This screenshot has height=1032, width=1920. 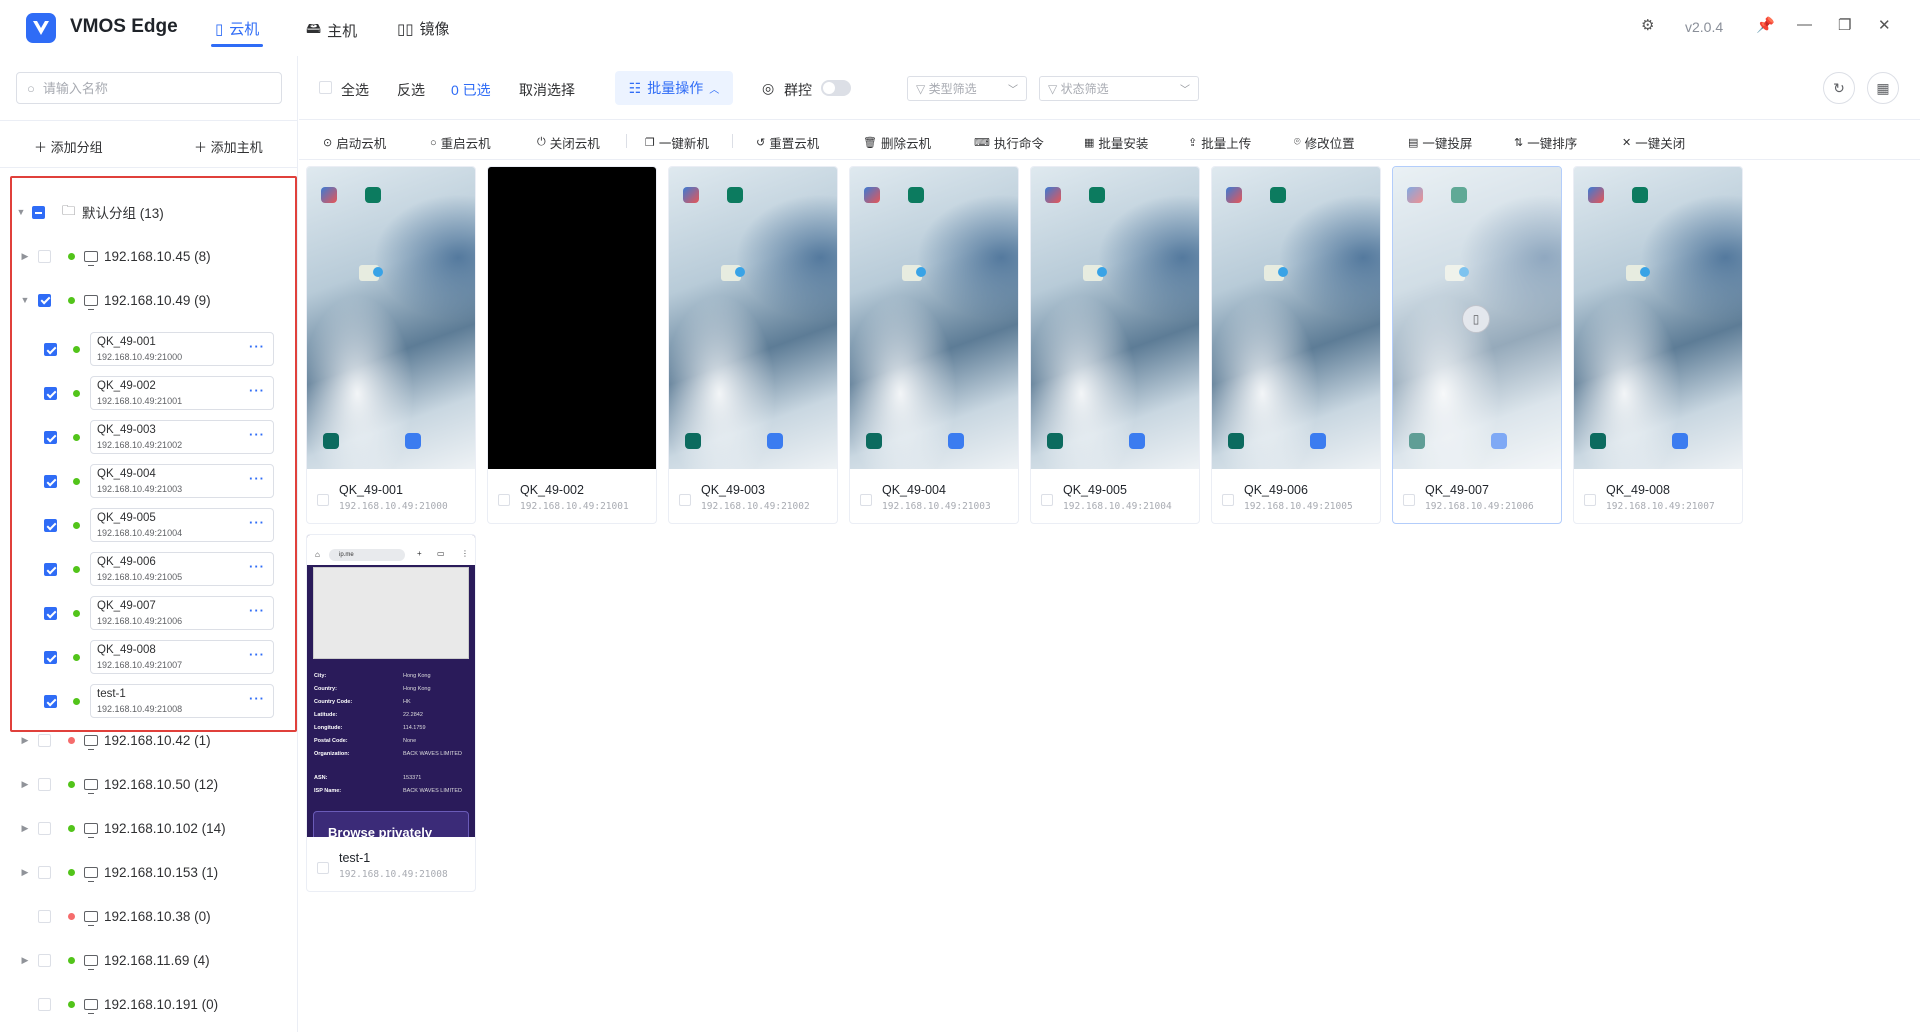 I want to click on invert-select-button: 反选, so click(x=411, y=90).